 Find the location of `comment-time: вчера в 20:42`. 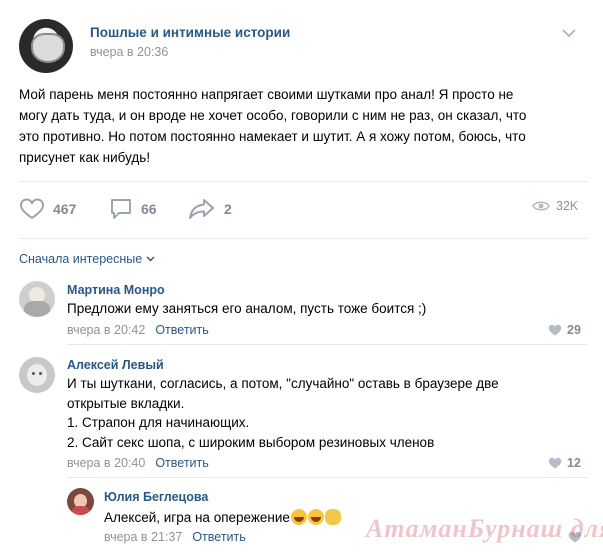

comment-time: вчера в 20:42 is located at coordinates (106, 330).